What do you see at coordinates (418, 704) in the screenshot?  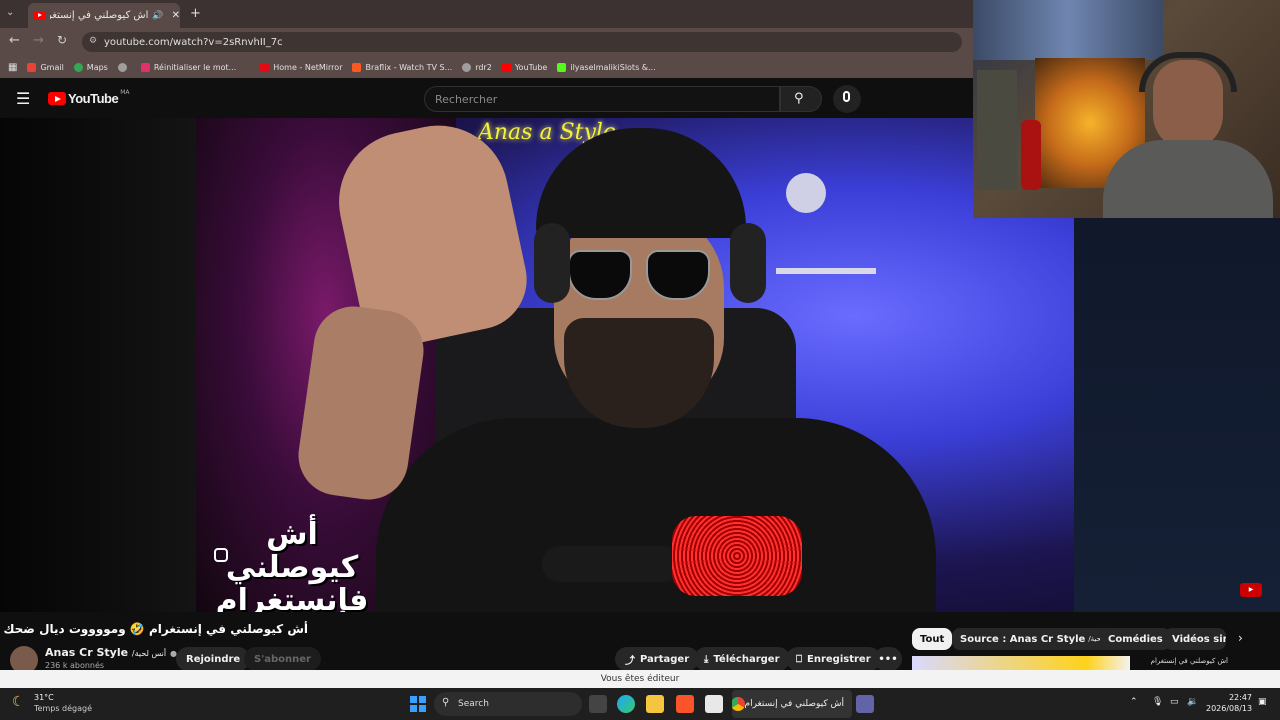 I see `windows-start-icon` at bounding box center [418, 704].